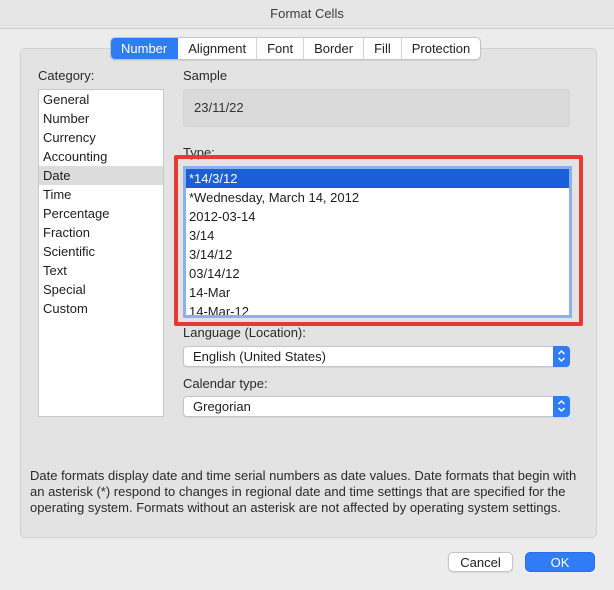 The image size is (614, 590). Describe the element at coordinates (307, 14) in the screenshot. I see `window-title: Format Cells` at that location.